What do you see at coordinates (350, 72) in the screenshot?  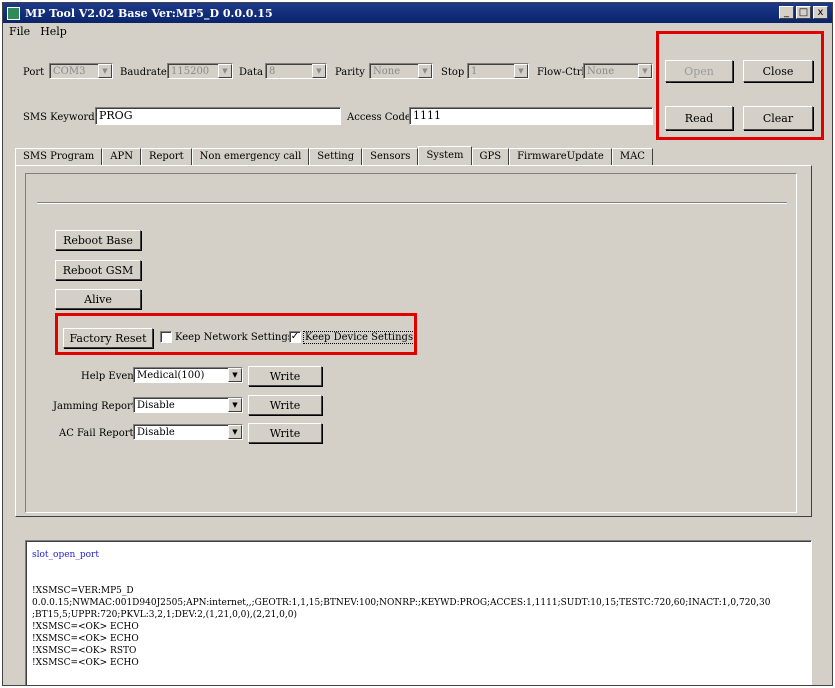 I see `parity-label: Parity` at bounding box center [350, 72].